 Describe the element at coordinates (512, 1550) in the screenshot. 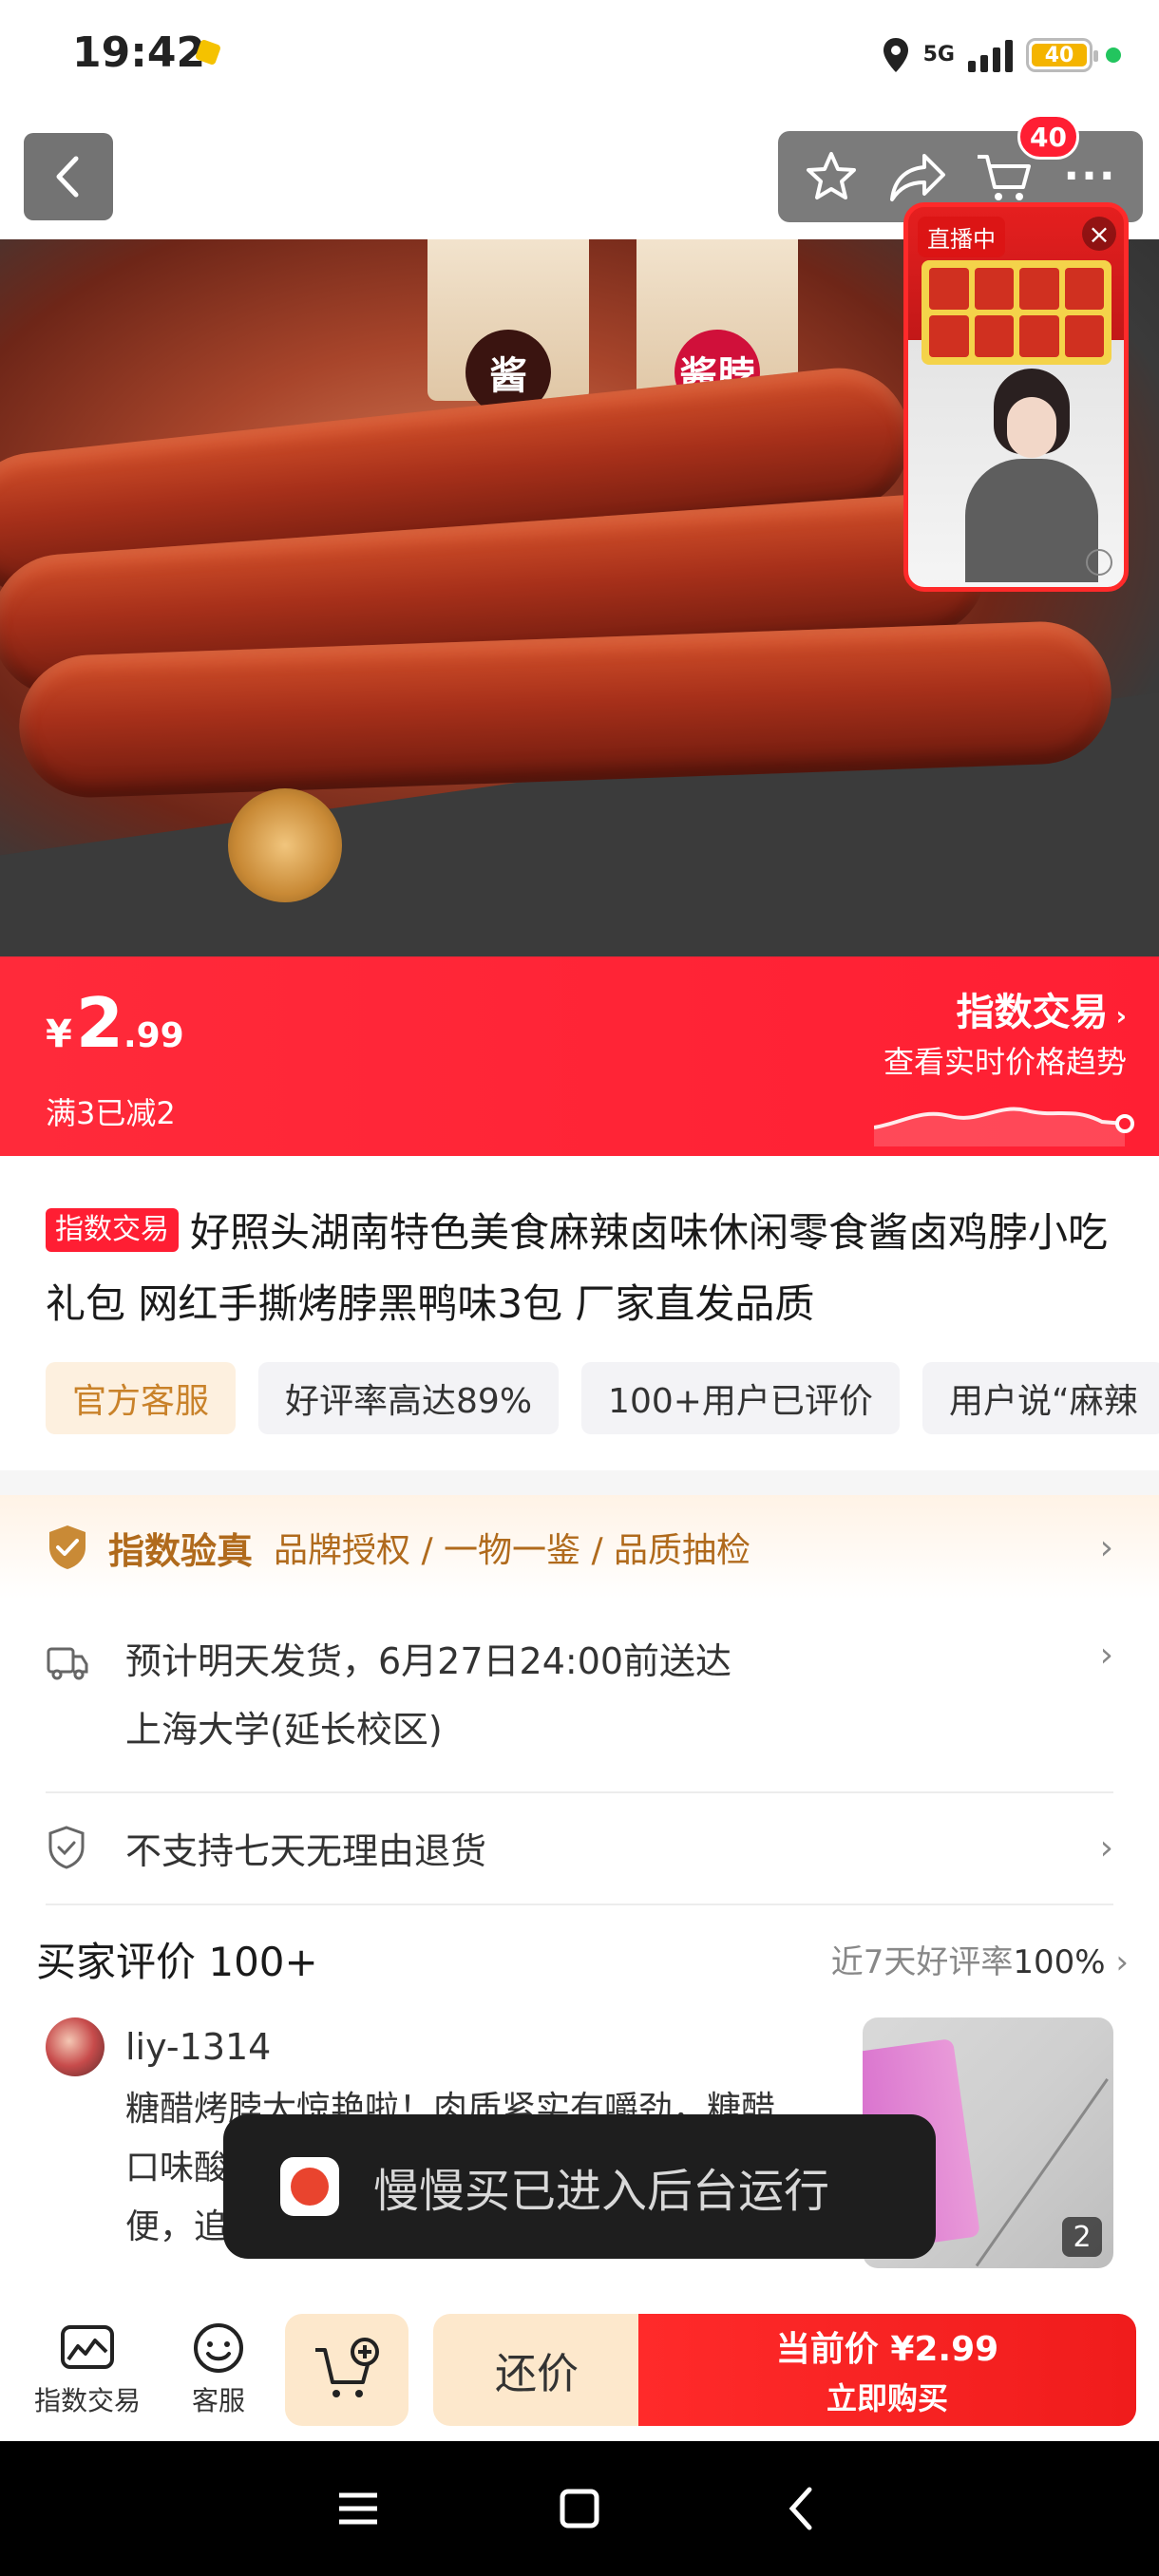

I see `authenticity-desc: 品牌授权 / 一物一鉴 / 品质抽检` at that location.